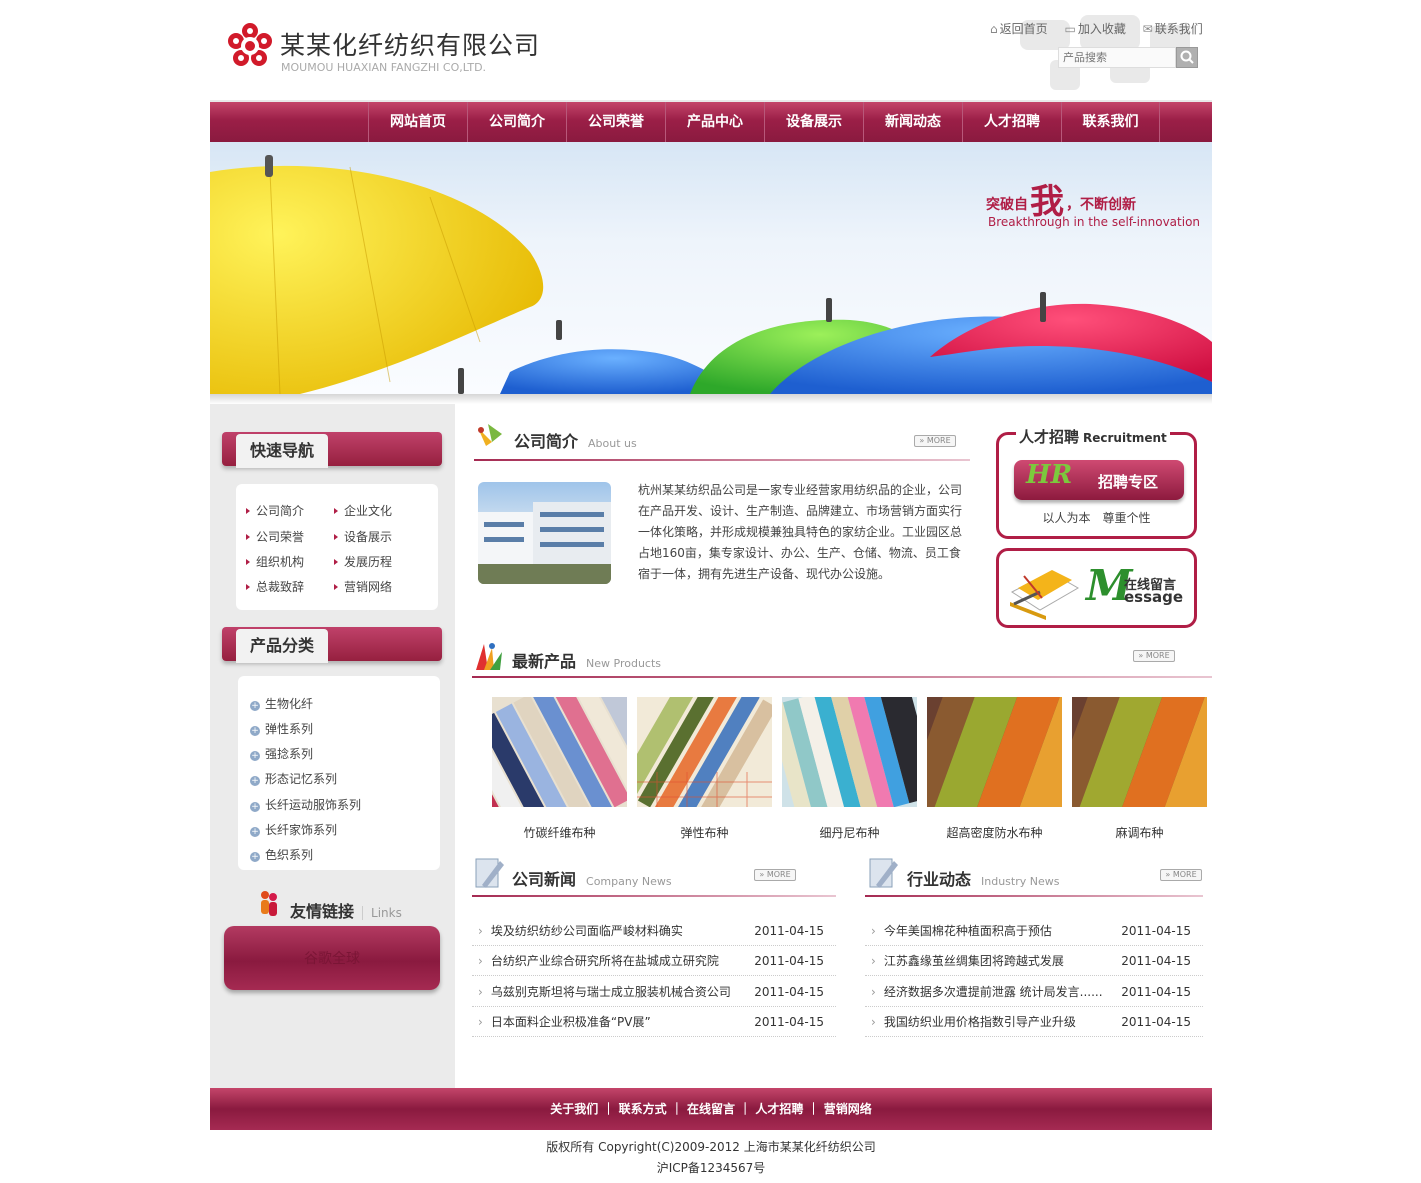 This screenshot has width=1421, height=1183. Describe the element at coordinates (714, 122) in the screenshot. I see `nav-products: 产品中心` at that location.